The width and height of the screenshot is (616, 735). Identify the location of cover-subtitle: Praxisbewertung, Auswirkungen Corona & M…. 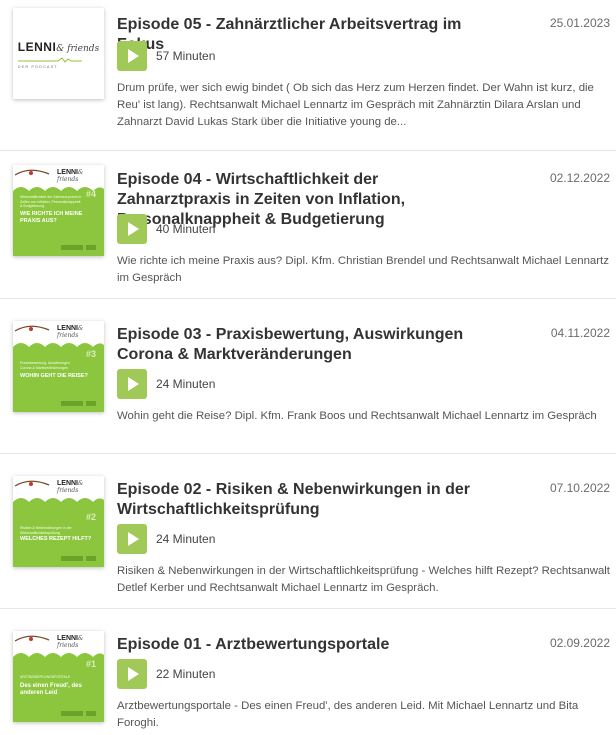
(45, 365).